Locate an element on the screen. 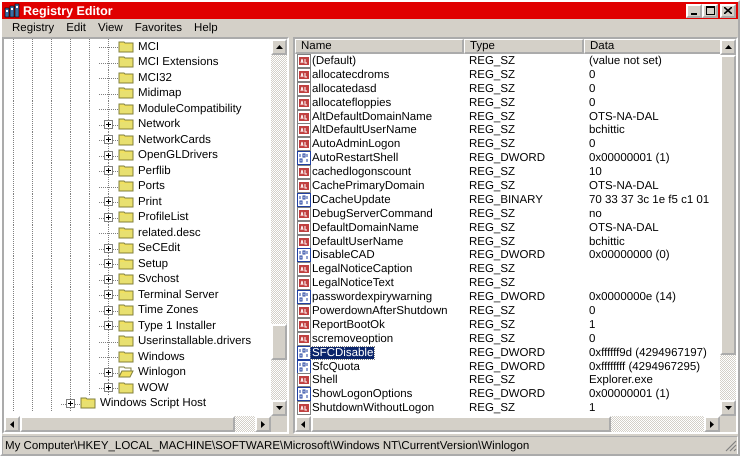 The image size is (740, 456). scrollbar-corner is located at coordinates (279, 424).